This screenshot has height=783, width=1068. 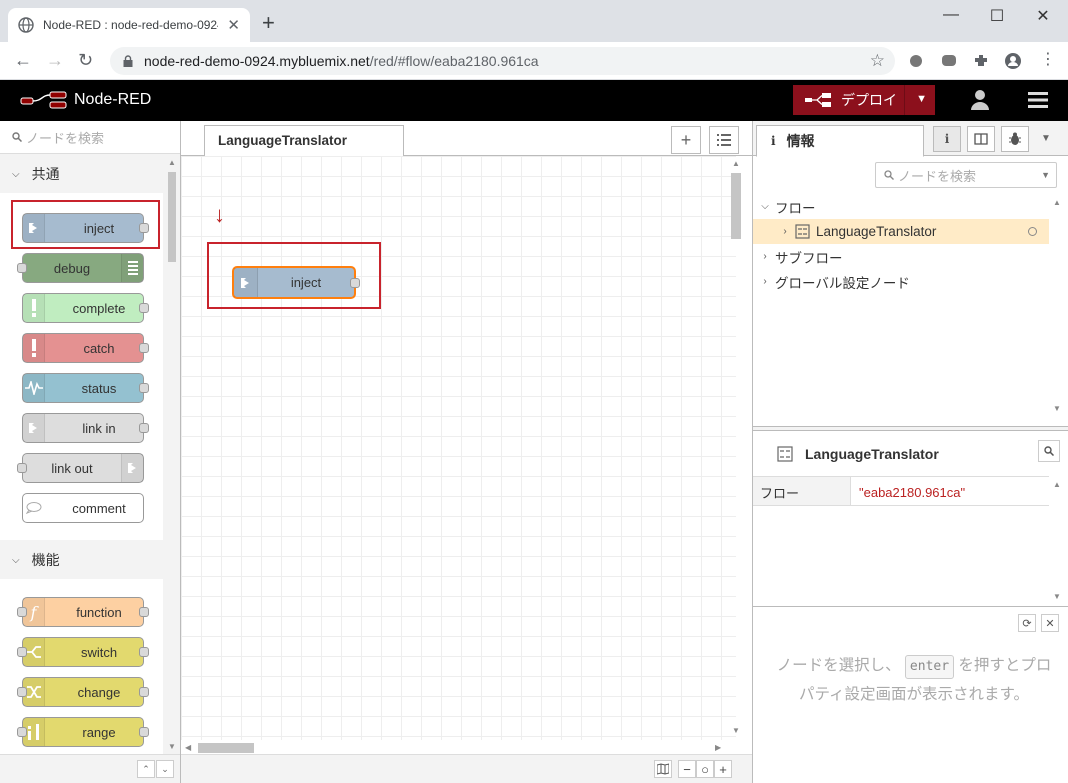 I want to click on palette-node-function: f function, so click(x=83, y=612).